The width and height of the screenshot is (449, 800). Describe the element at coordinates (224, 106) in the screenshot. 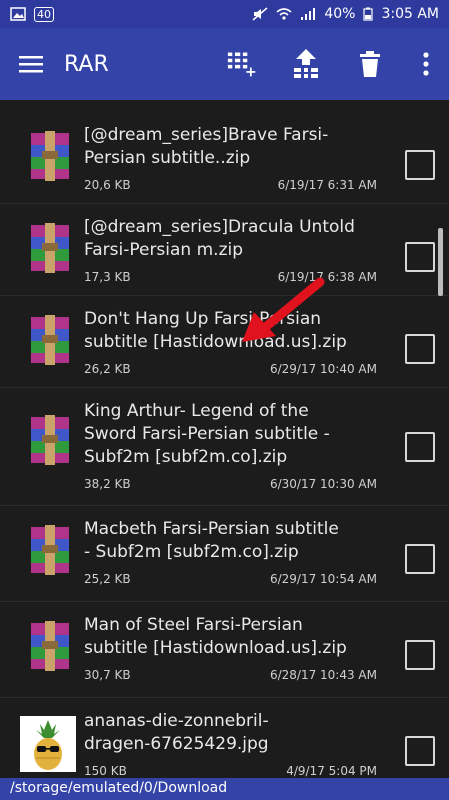

I see `list-top-padding` at that location.